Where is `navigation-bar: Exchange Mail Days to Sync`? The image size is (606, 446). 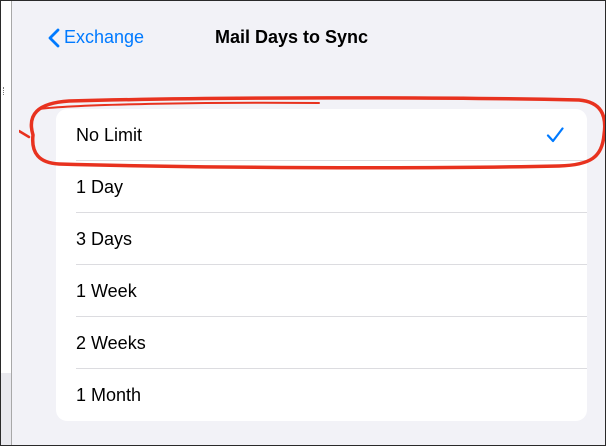
navigation-bar: Exchange Mail Days to Sync is located at coordinates (308, 33).